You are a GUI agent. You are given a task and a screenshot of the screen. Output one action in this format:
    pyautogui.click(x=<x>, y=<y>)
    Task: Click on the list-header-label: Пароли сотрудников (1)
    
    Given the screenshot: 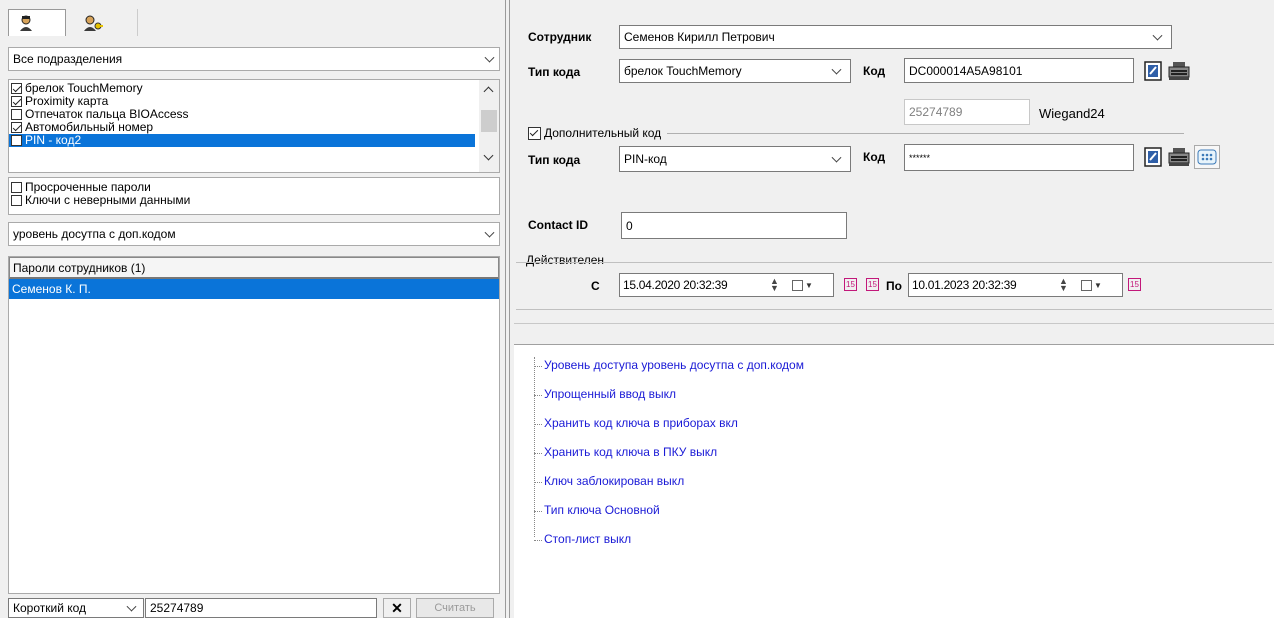 What is the action you would take?
    pyautogui.click(x=79, y=267)
    